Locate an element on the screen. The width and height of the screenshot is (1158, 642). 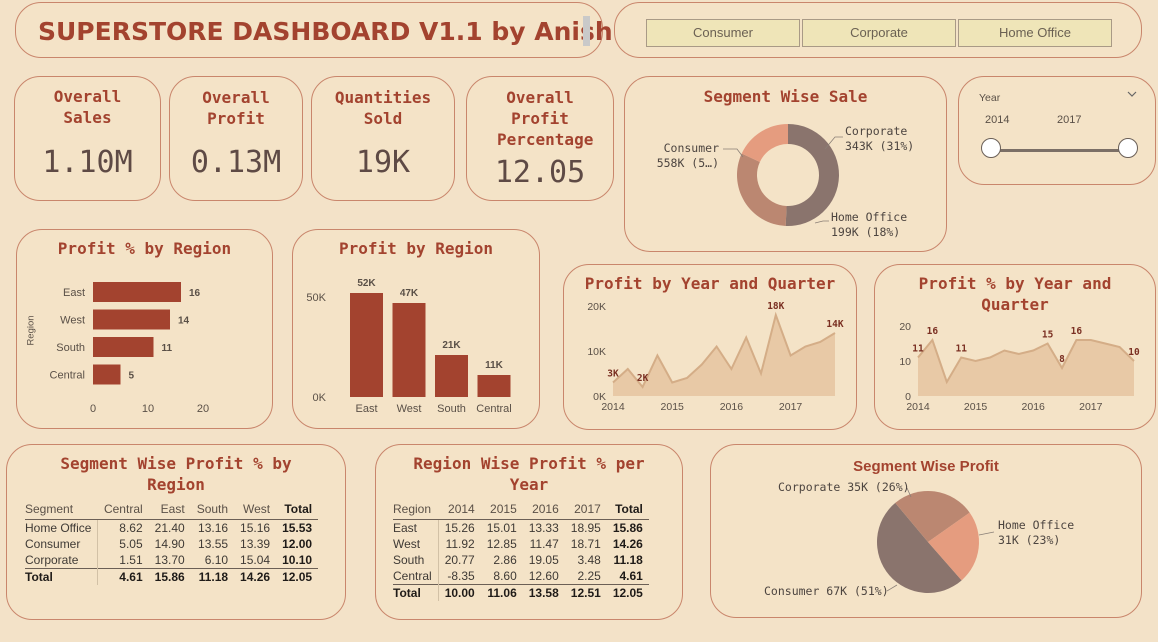
y-tick-label: 10 is located at coordinates (905, 362).